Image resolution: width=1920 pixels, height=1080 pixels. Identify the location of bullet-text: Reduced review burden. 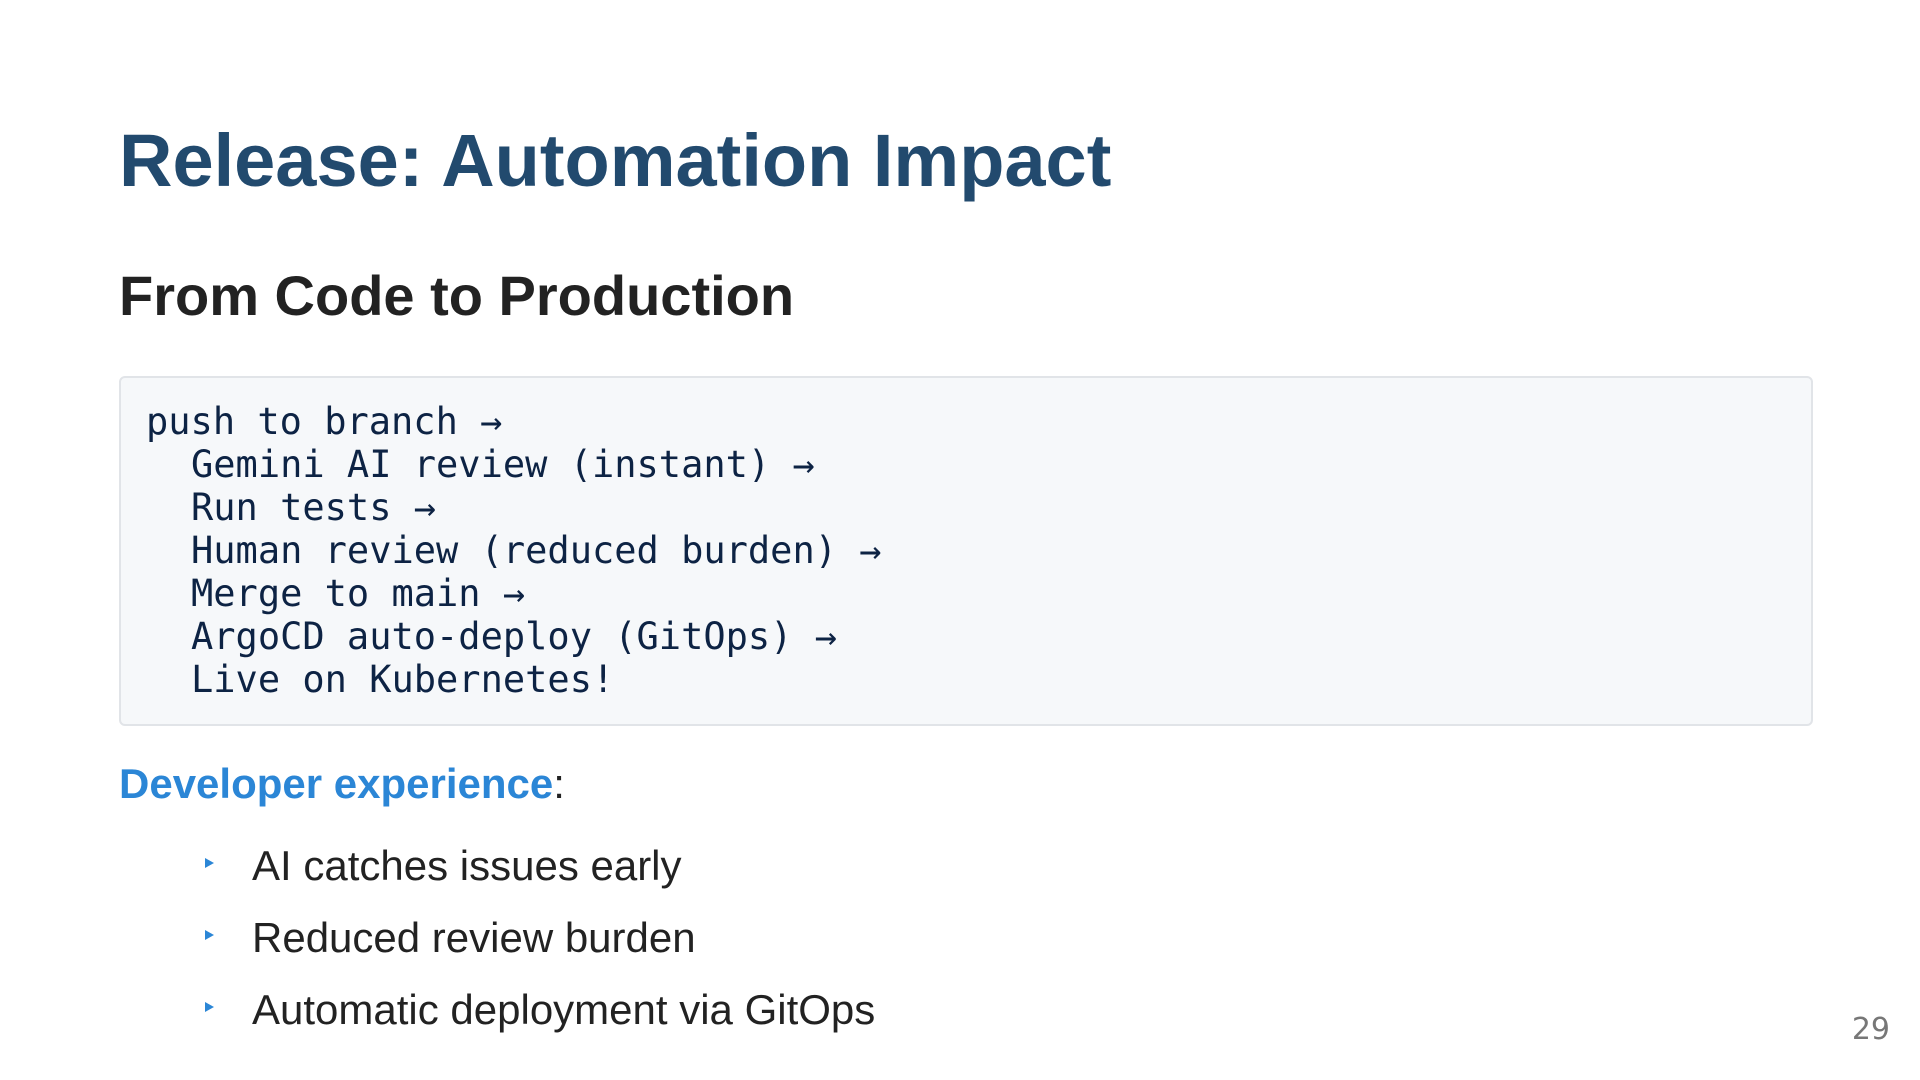
(474, 937).